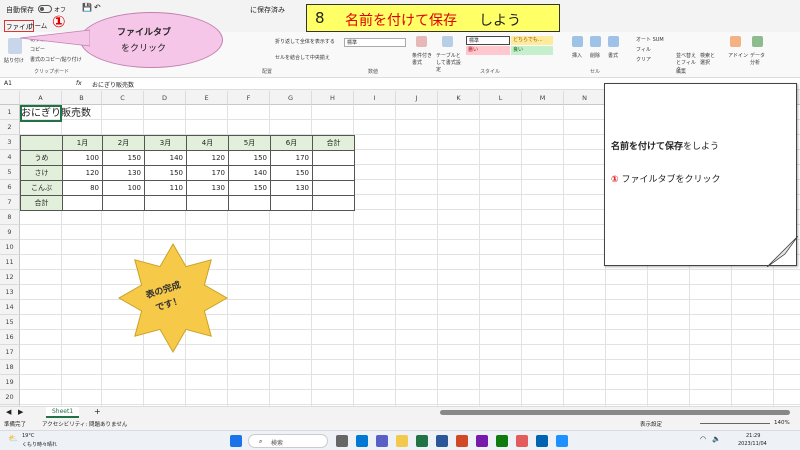  What do you see at coordinates (45, 9) in the screenshot?
I see `autosave-toggle` at bounding box center [45, 9].